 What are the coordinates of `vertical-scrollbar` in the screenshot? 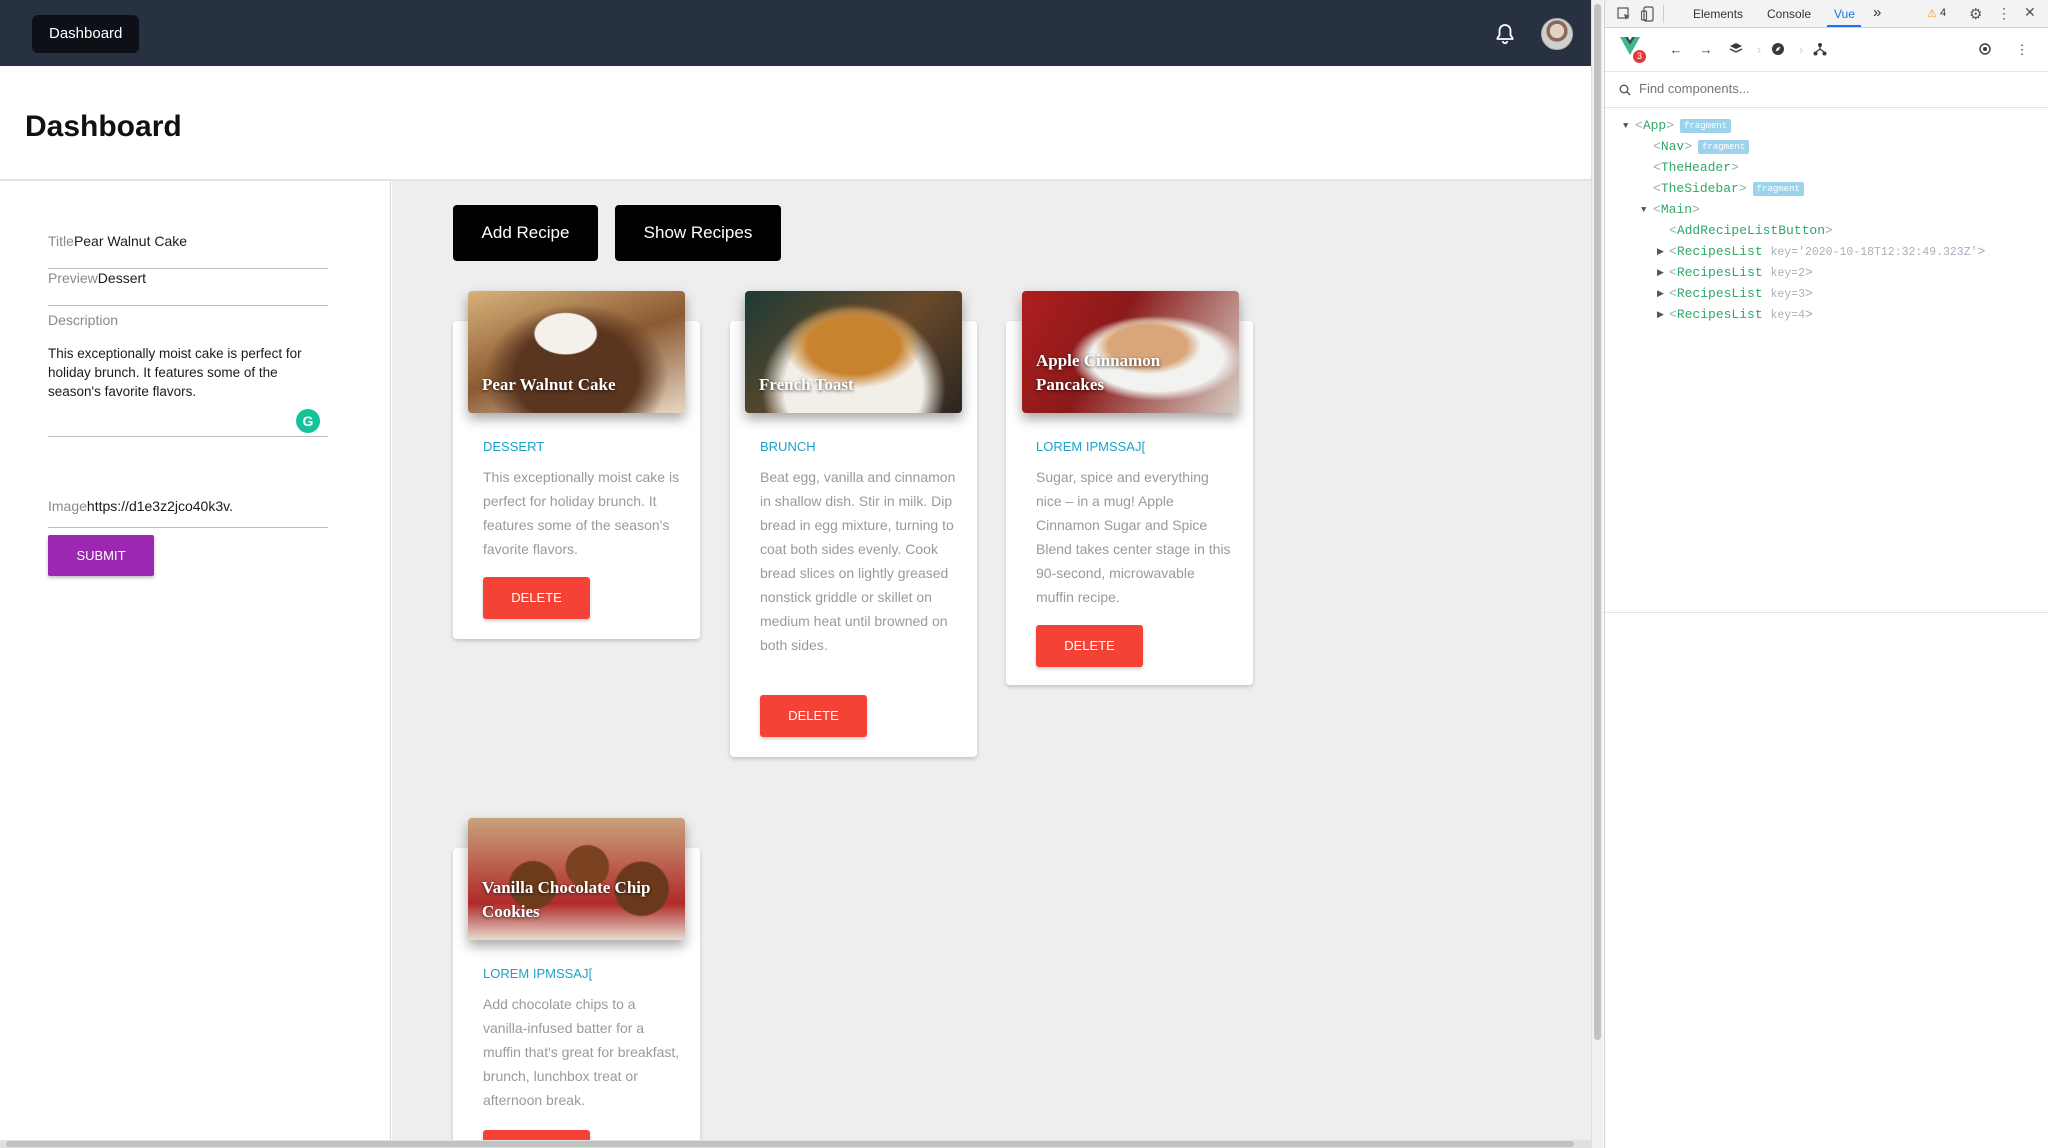 It's located at (1597, 574).